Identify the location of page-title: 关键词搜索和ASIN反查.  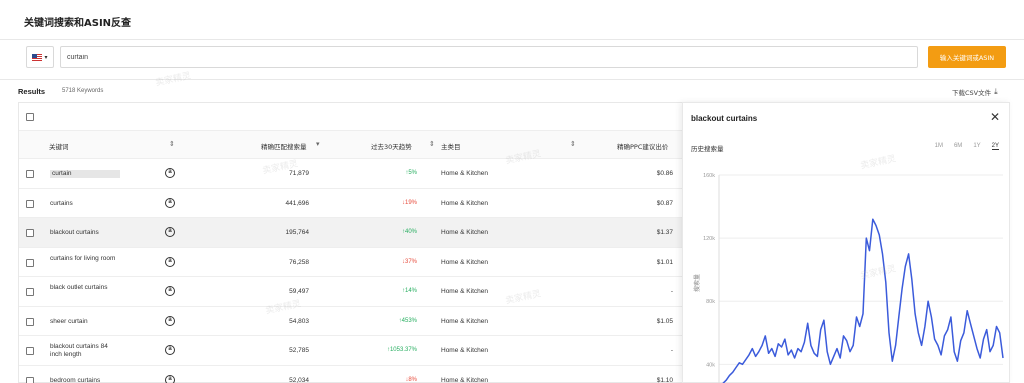
(78, 23).